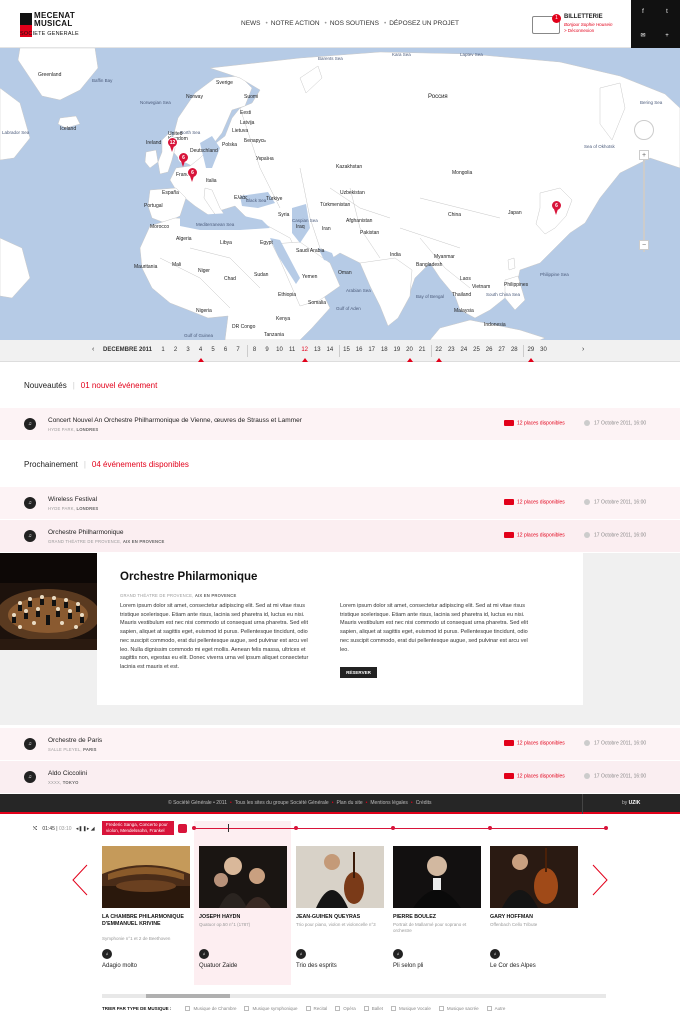 This screenshot has width=680, height=1024. What do you see at coordinates (514, 350) in the screenshot?
I see `timeline-day: 28` at bounding box center [514, 350].